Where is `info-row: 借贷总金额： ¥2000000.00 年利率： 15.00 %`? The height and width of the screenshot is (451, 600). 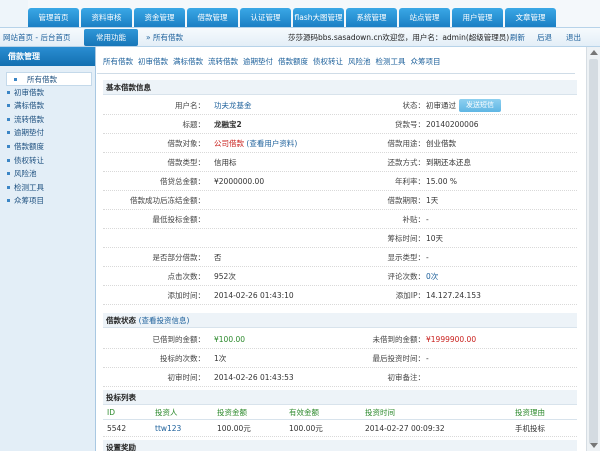
info-row: 借贷总金额： ¥2000000.00 年利率： 15.00 % is located at coordinates (340, 181).